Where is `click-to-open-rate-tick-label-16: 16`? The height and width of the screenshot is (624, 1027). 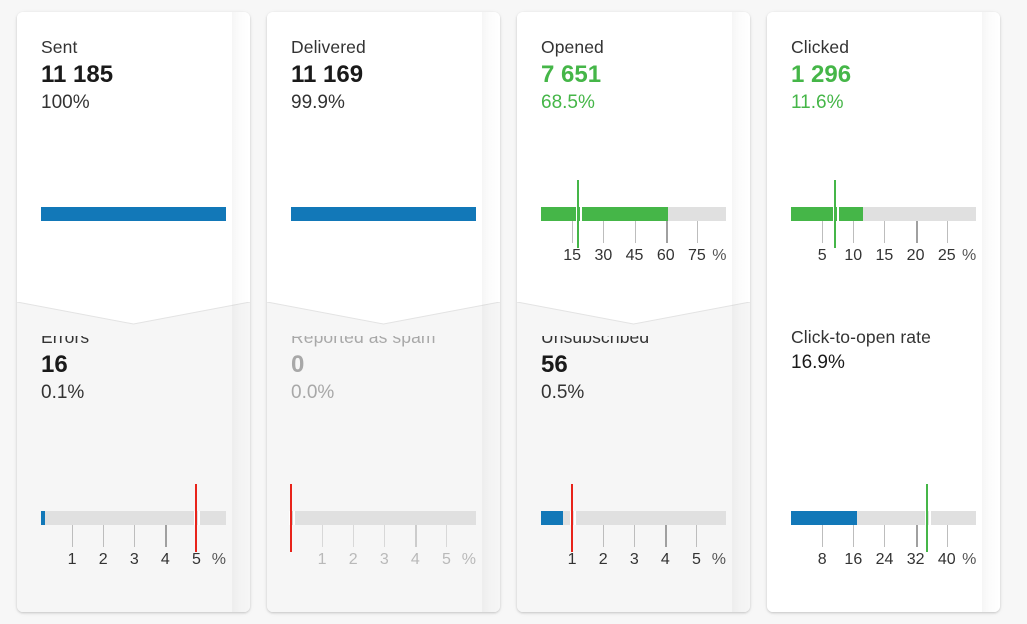 click-to-open-rate-tick-label-16: 16 is located at coordinates (853, 559).